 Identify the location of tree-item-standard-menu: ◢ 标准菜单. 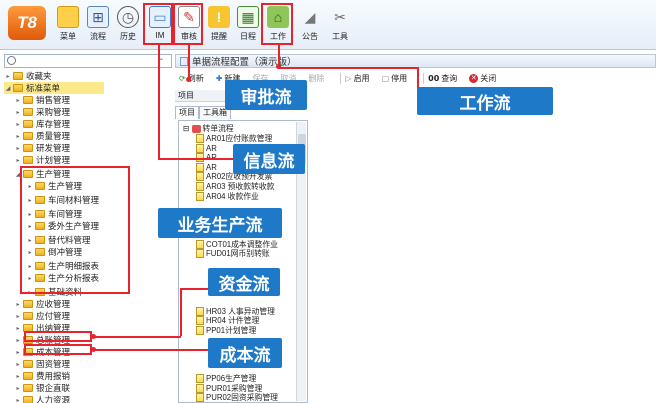
(54, 88).